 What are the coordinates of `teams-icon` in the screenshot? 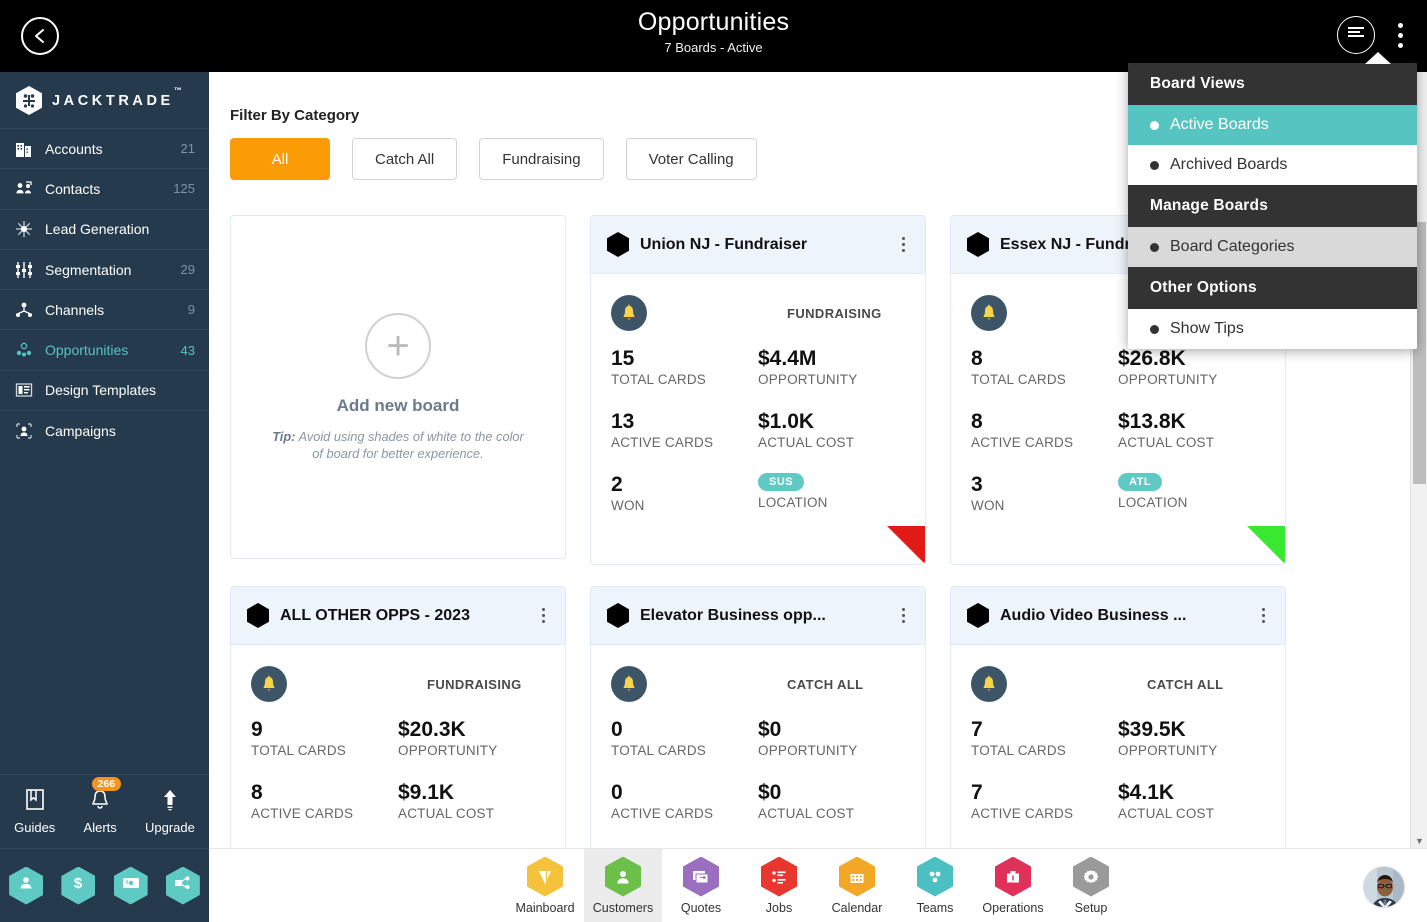 It's located at (935, 876).